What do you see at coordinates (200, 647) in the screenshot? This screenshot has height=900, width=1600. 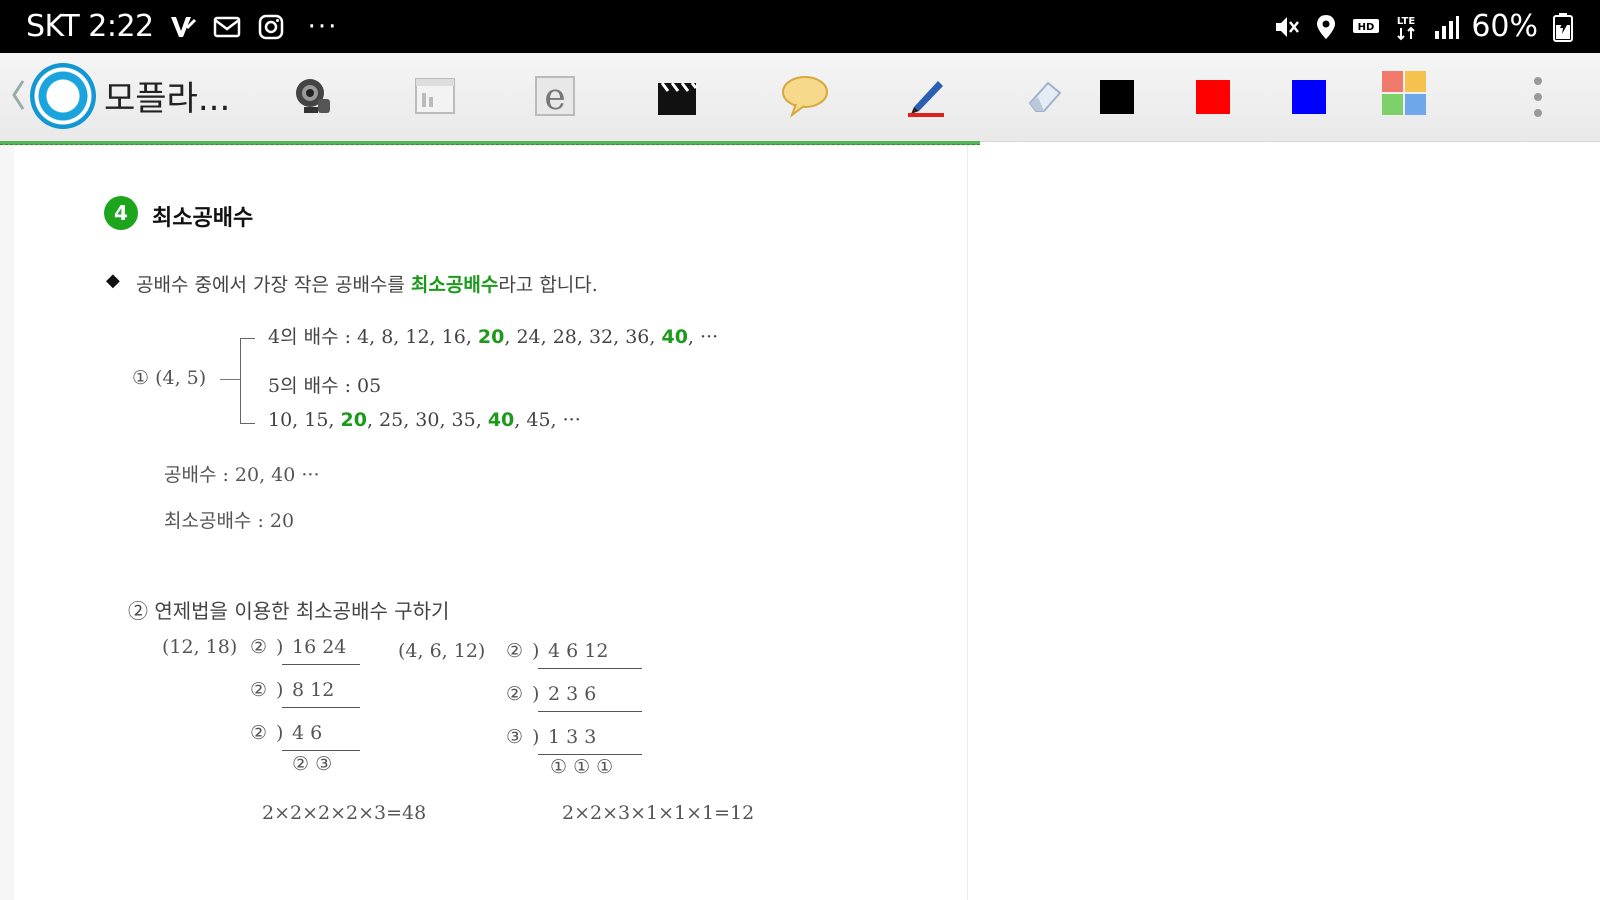 I see `ladder-left-label: (12, 18)` at bounding box center [200, 647].